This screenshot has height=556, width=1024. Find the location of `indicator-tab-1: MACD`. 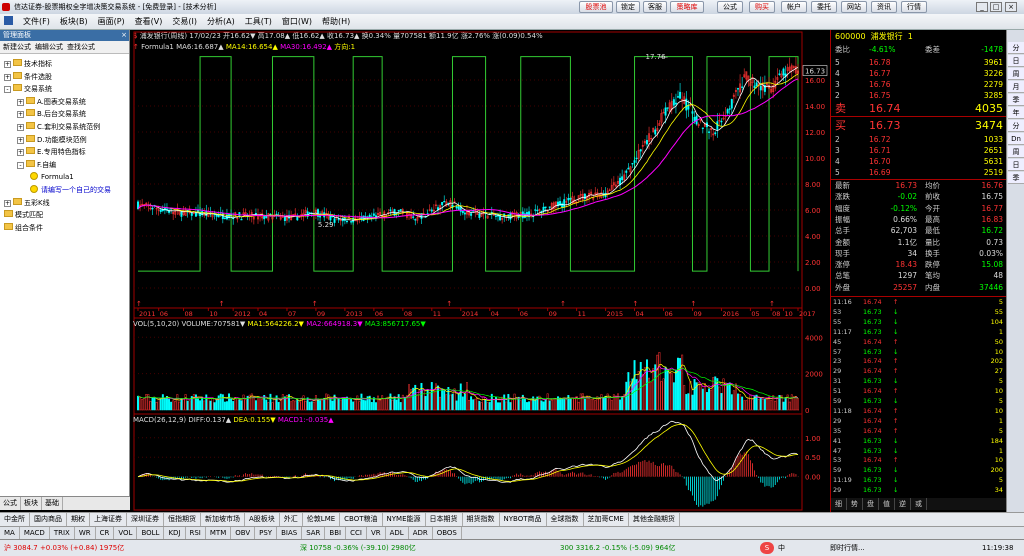

indicator-tab-1: MACD is located at coordinates (35, 533).